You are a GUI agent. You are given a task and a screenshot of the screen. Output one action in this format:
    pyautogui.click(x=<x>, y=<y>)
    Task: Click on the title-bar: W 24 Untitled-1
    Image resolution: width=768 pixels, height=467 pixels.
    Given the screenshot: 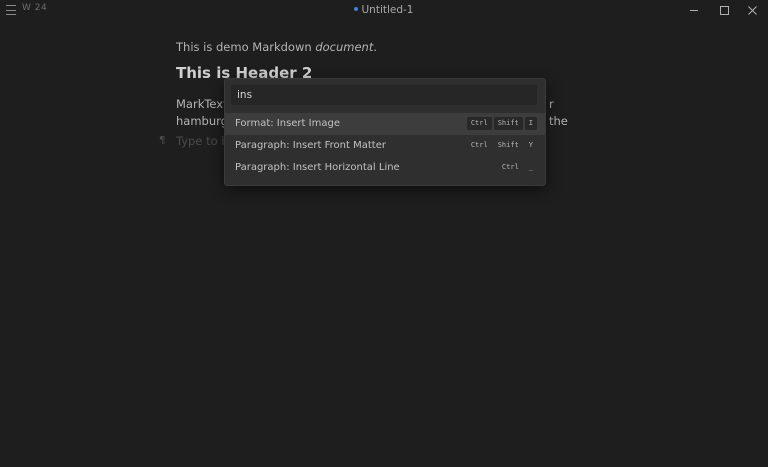 What is the action you would take?
    pyautogui.click(x=384, y=11)
    